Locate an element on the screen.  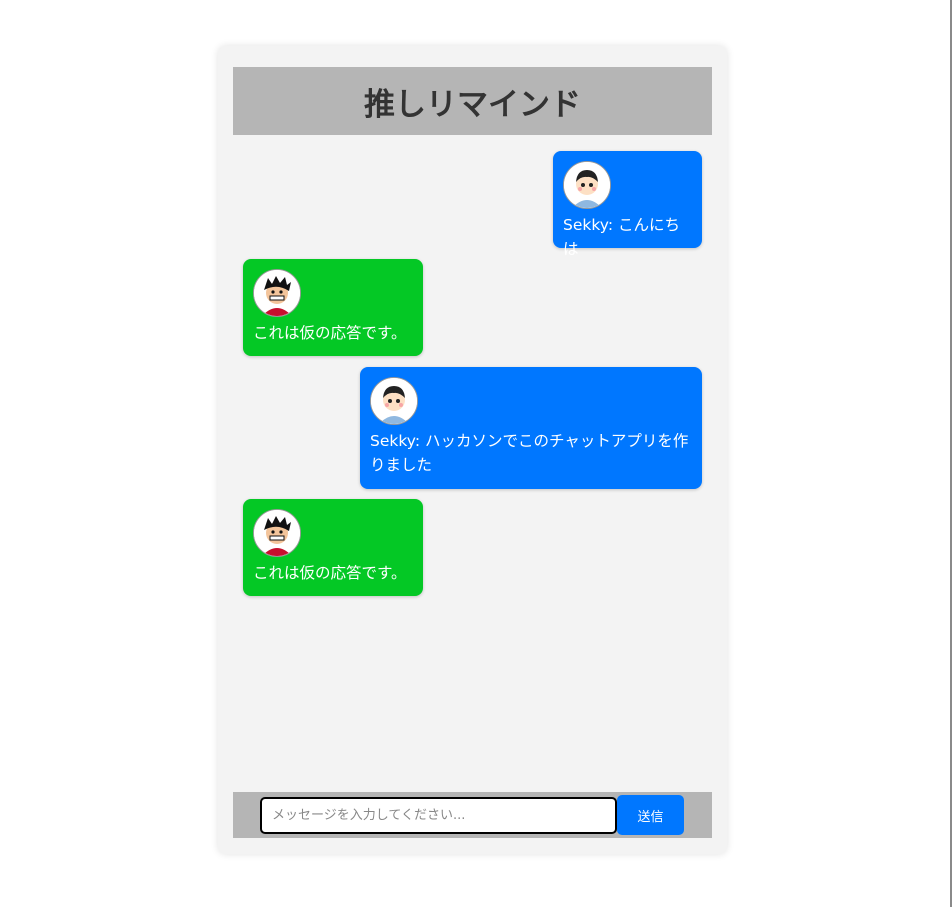
send-button: 送信 is located at coordinates (650, 815).